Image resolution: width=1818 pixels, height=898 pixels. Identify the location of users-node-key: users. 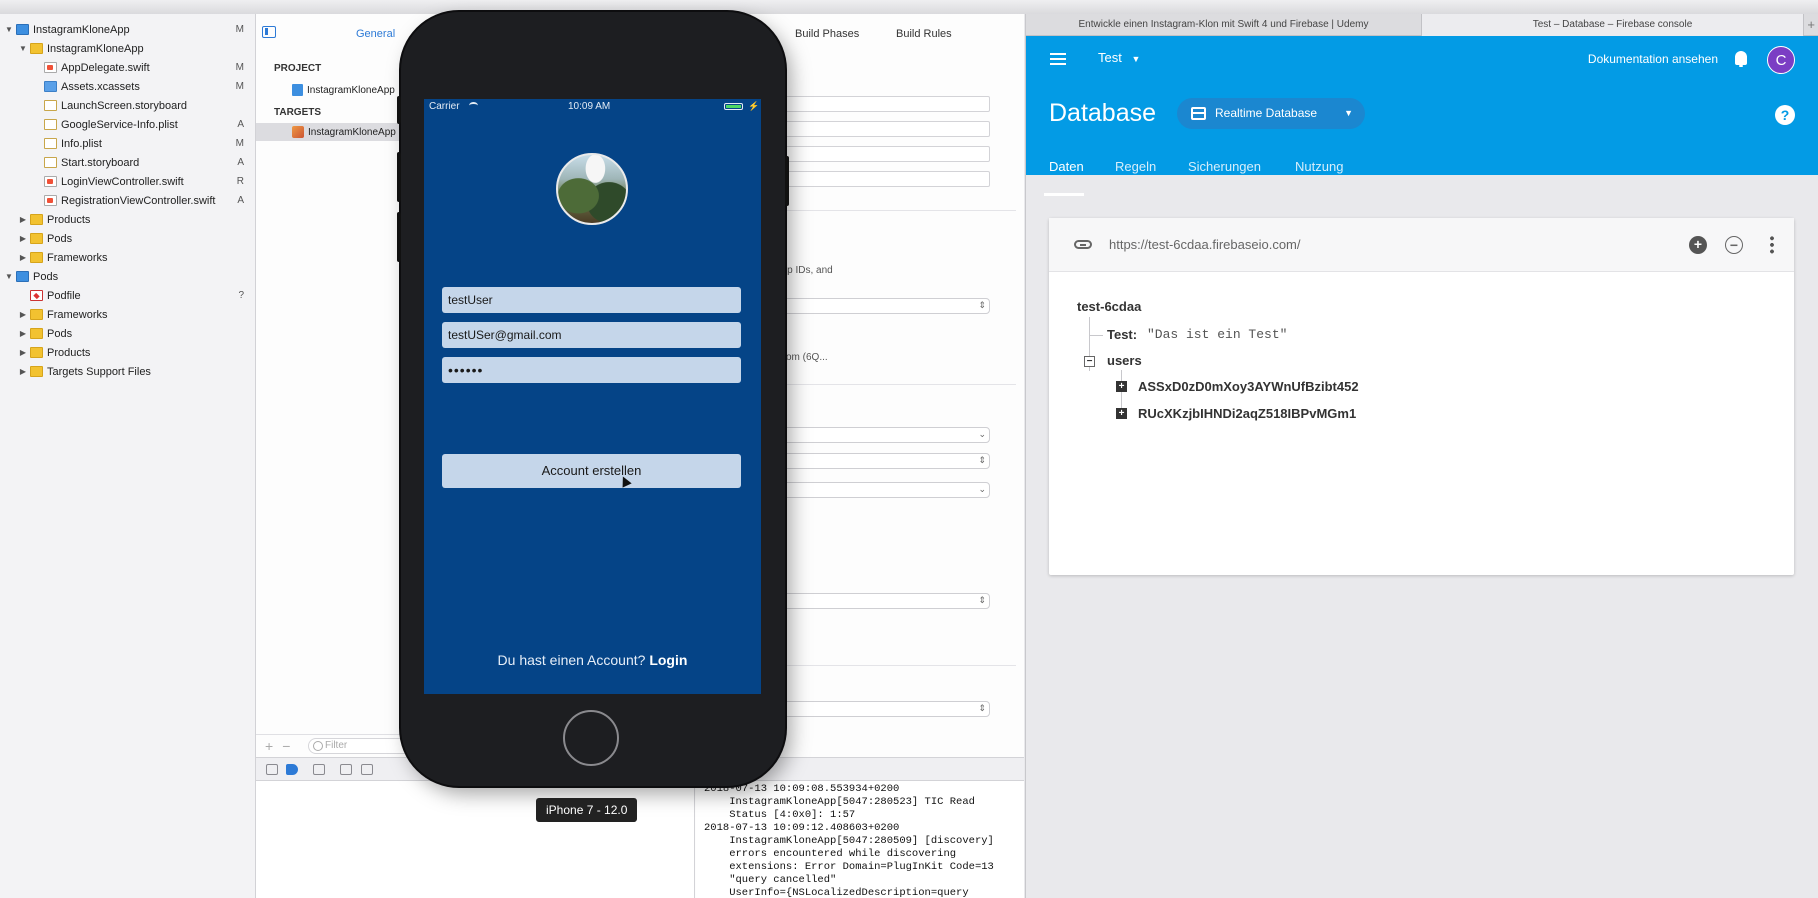
(1124, 360).